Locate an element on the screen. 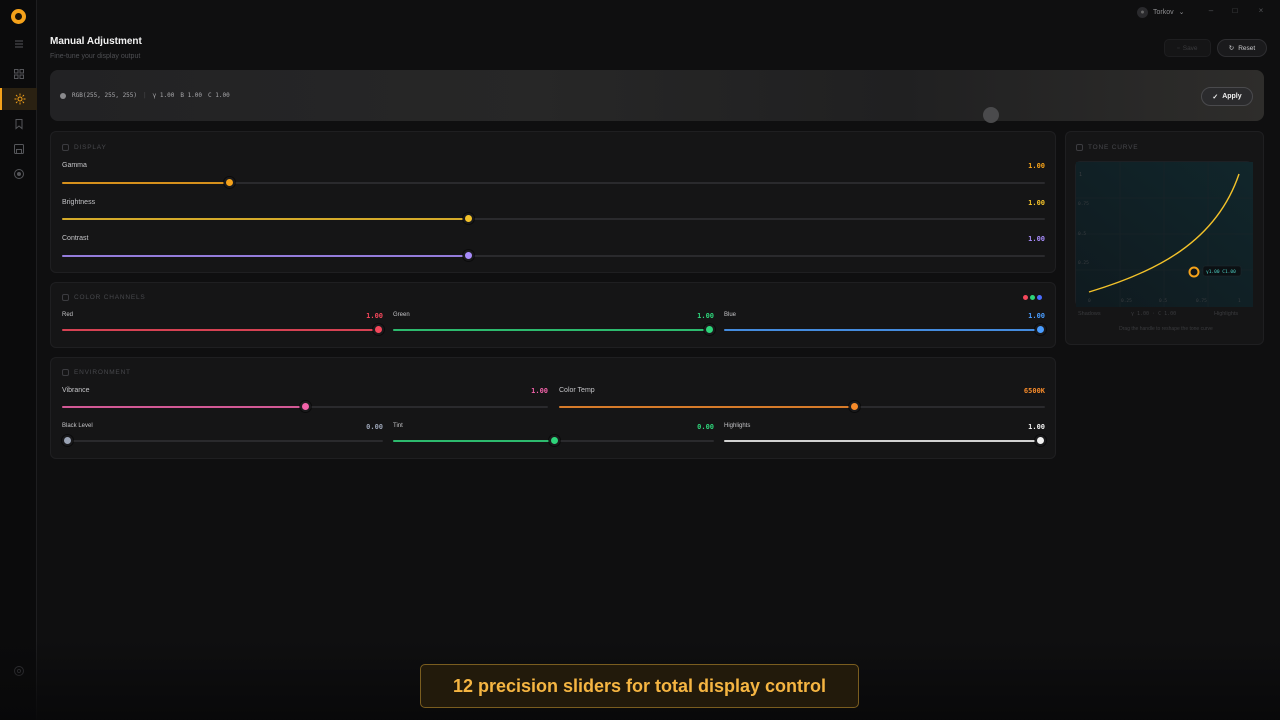  reset-button: ↻ Reset is located at coordinates (1242, 48).